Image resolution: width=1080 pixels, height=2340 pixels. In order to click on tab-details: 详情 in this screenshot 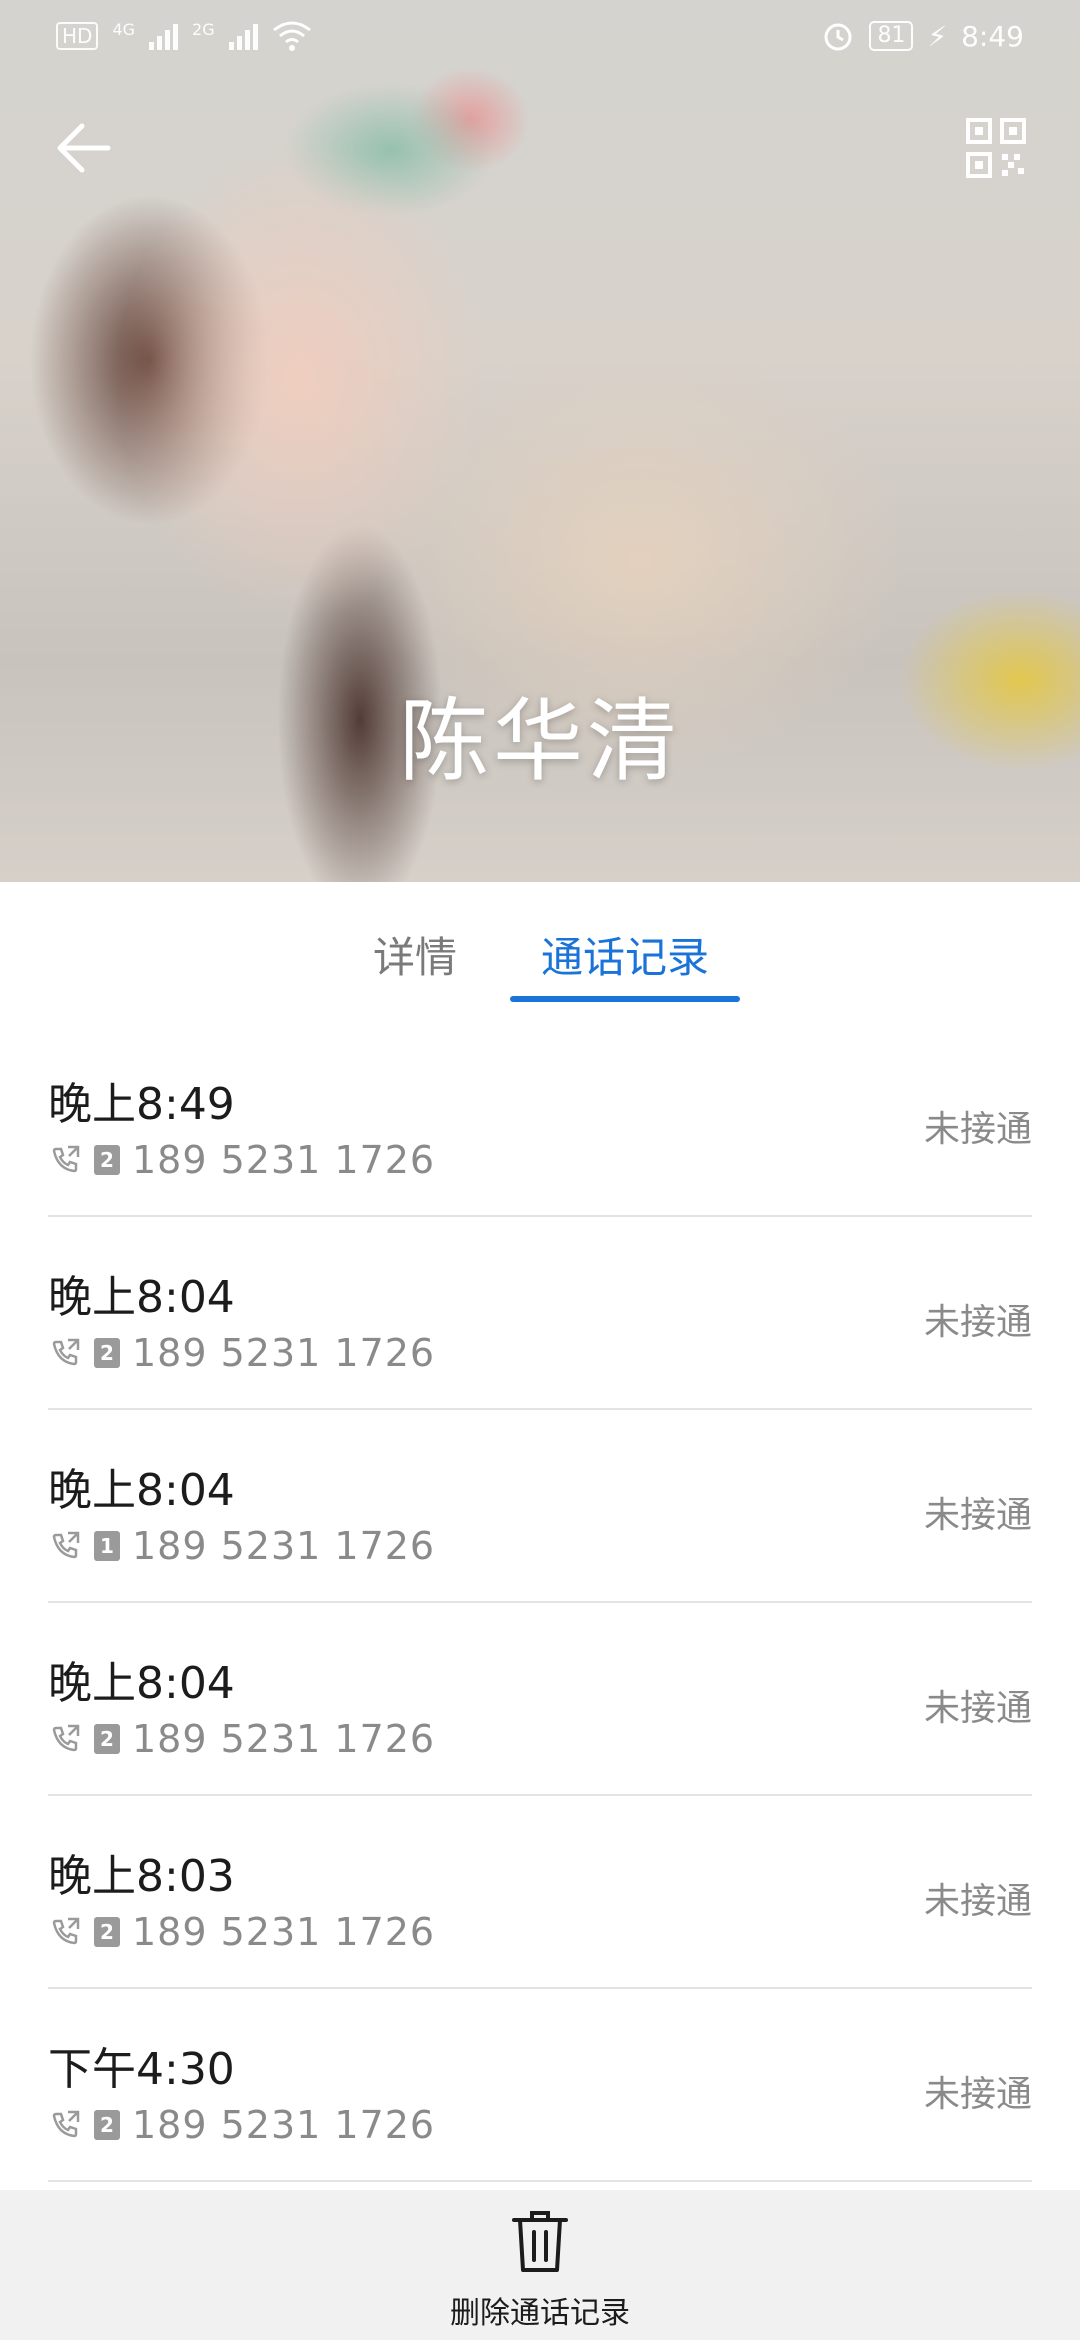, I will do `click(415, 954)`.